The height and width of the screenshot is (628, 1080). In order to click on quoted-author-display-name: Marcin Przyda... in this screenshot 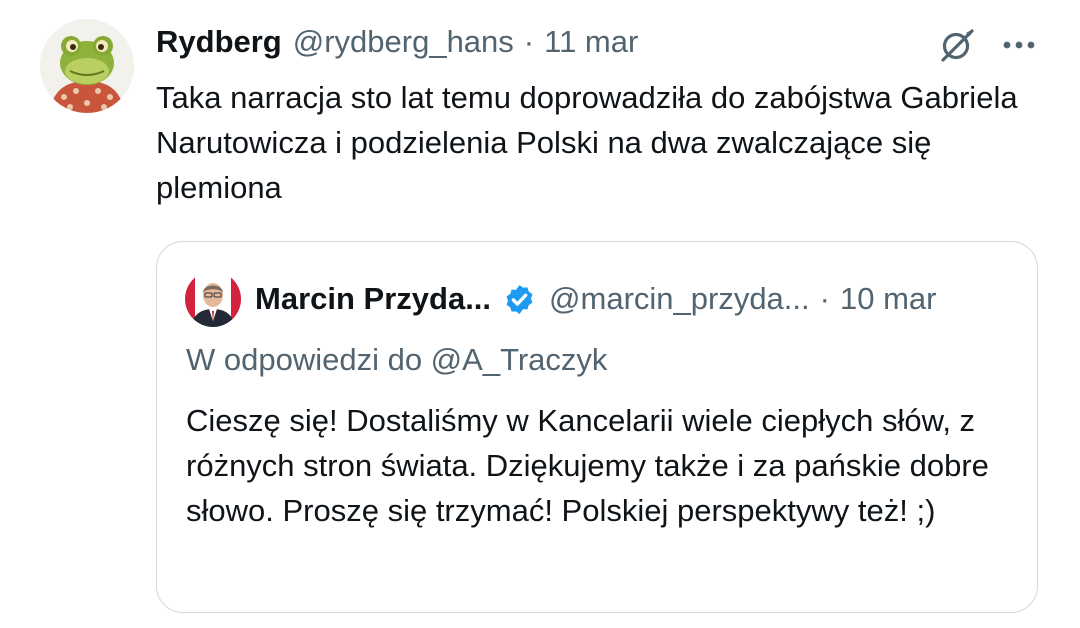, I will do `click(373, 299)`.